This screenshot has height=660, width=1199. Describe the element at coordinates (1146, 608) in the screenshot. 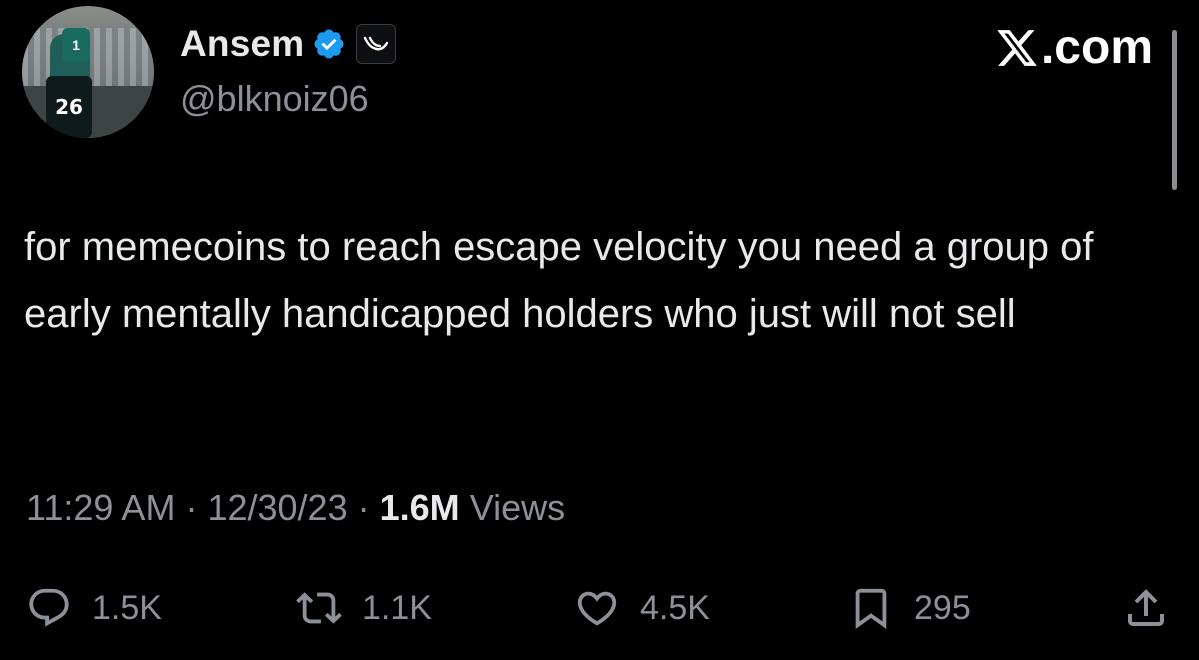

I see `share-icon` at that location.